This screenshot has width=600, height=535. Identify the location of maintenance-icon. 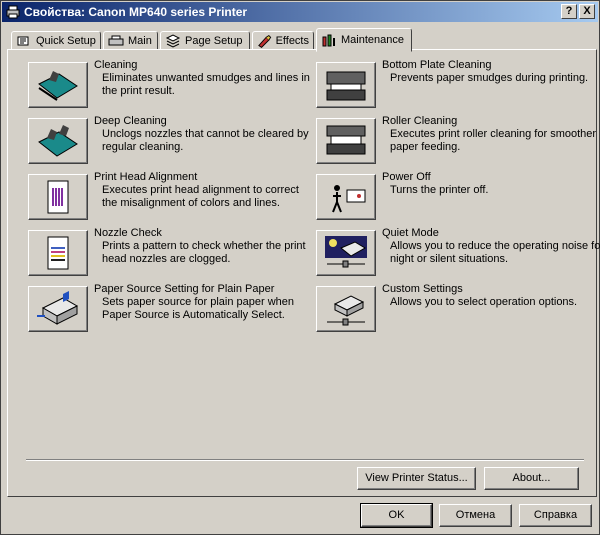
(328, 40).